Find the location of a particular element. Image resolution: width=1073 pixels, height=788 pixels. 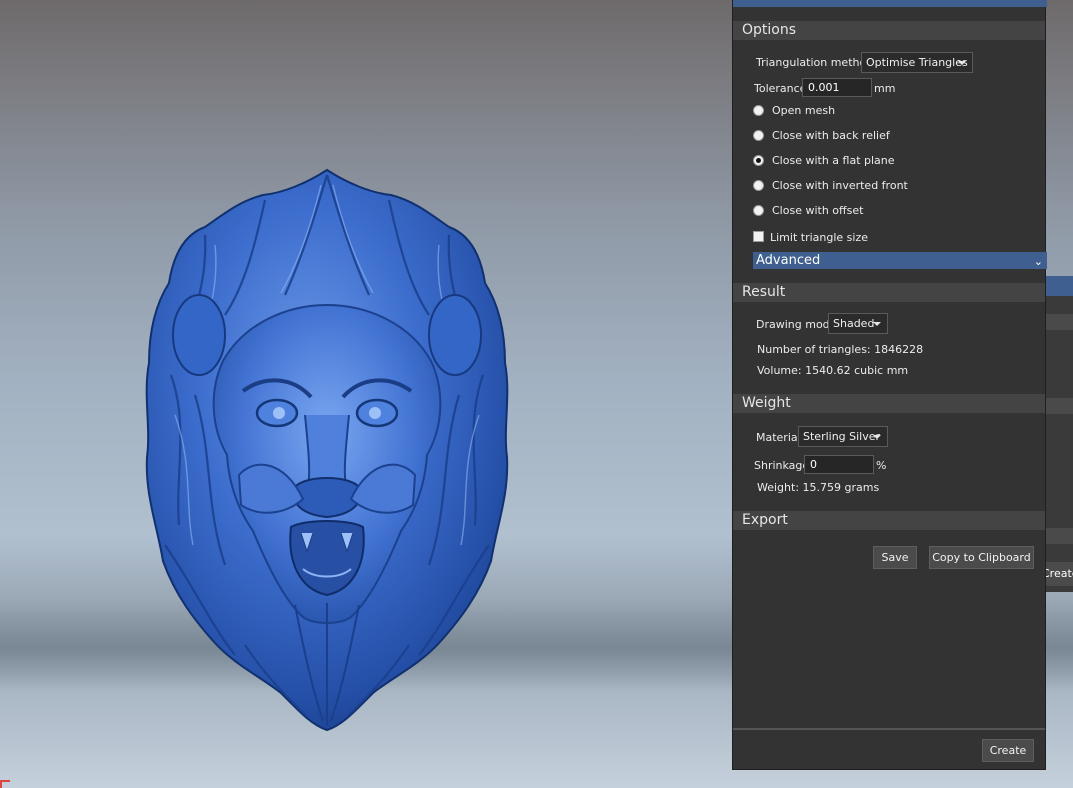

footer-divider is located at coordinates (889, 729).